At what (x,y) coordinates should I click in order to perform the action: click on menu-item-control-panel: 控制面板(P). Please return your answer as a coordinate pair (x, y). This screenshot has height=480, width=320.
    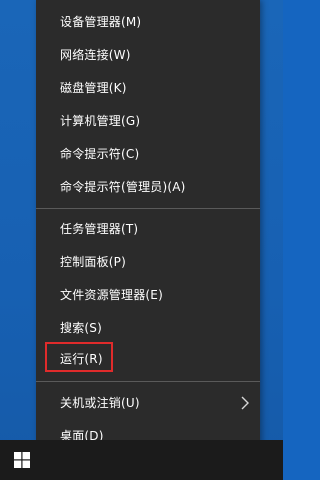
    Looking at the image, I should click on (148, 261).